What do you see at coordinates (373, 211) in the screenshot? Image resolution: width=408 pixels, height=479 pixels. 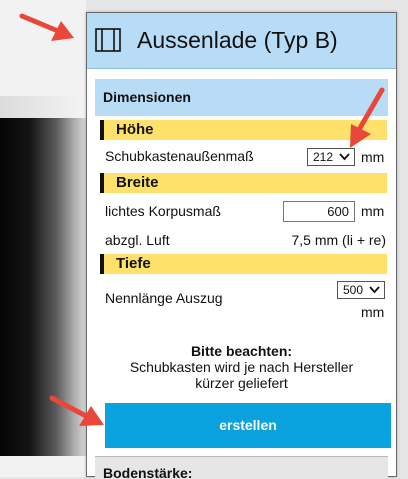 I see `breite-unit: mm` at bounding box center [373, 211].